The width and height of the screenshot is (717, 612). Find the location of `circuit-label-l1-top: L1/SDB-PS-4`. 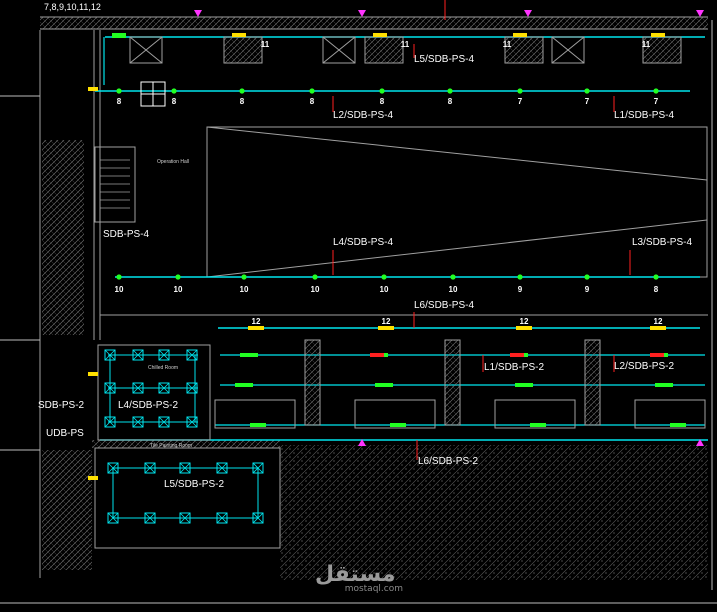

circuit-label-l1-top: L1/SDB-PS-4 is located at coordinates (644, 116).